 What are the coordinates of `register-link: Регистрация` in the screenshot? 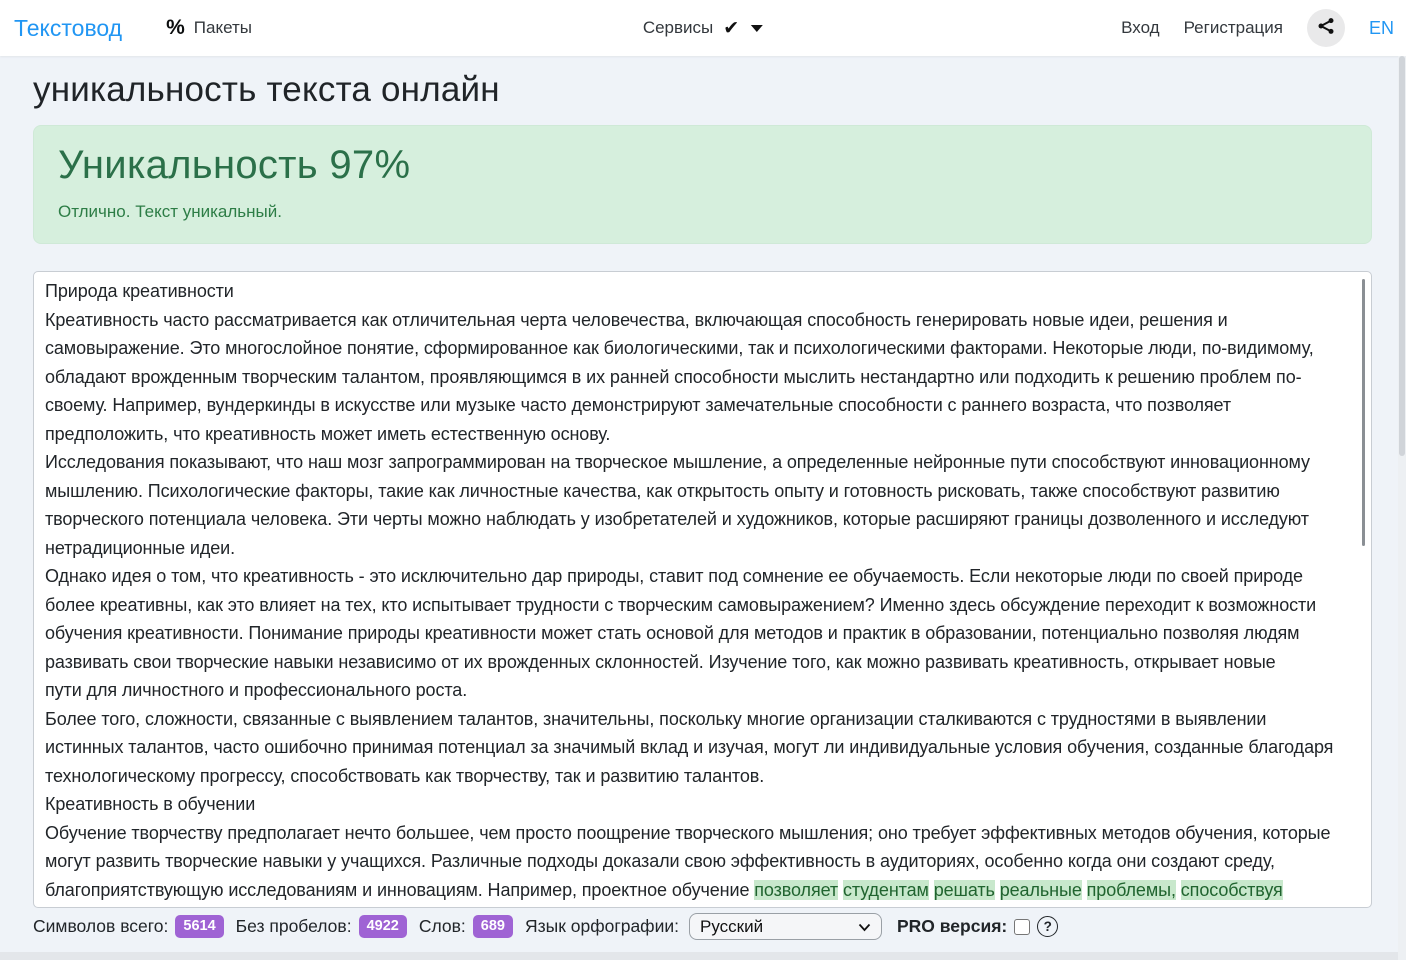 It's located at (1233, 28).